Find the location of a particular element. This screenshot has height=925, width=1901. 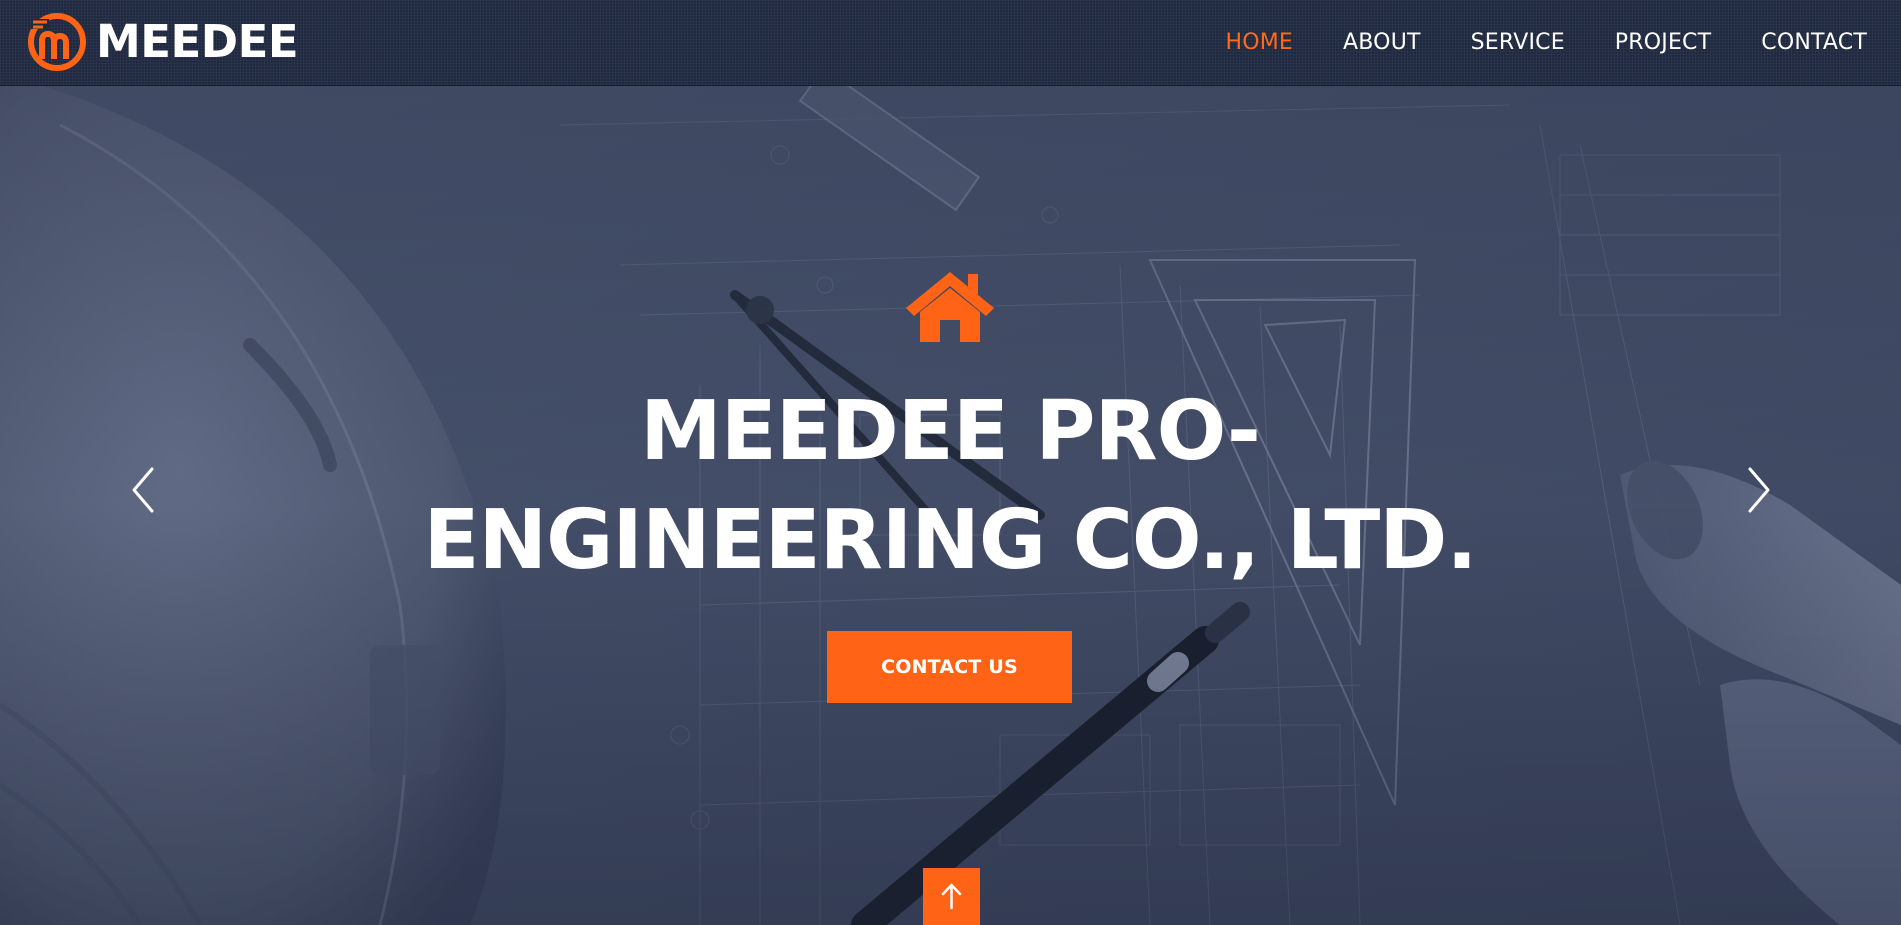

contact-us-button: CONTACT US is located at coordinates (949, 667).